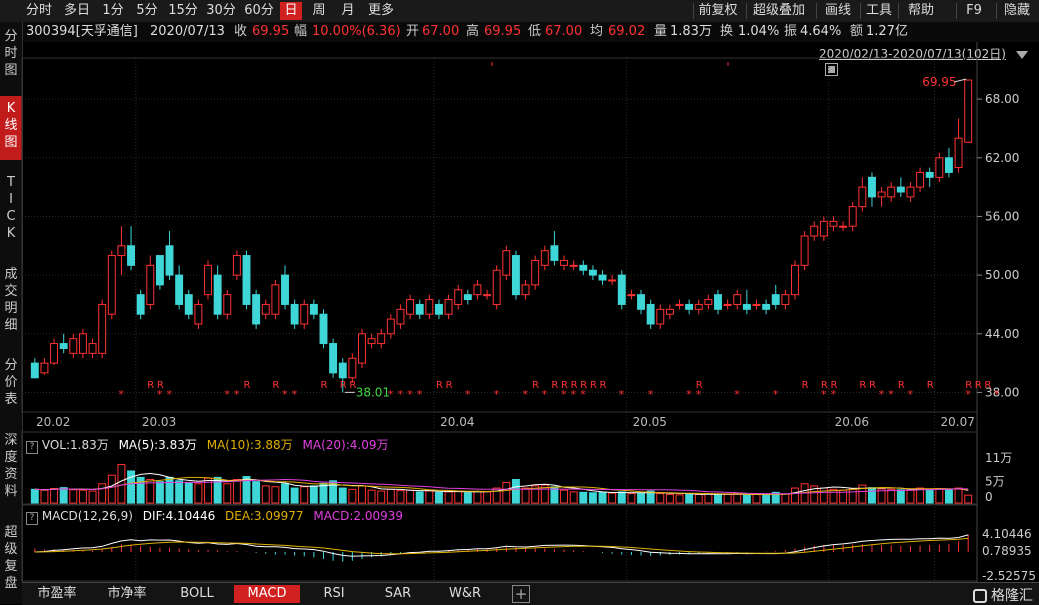 The image size is (1039, 605). I want to click on watermark-text: 格隆汇, so click(1012, 596).